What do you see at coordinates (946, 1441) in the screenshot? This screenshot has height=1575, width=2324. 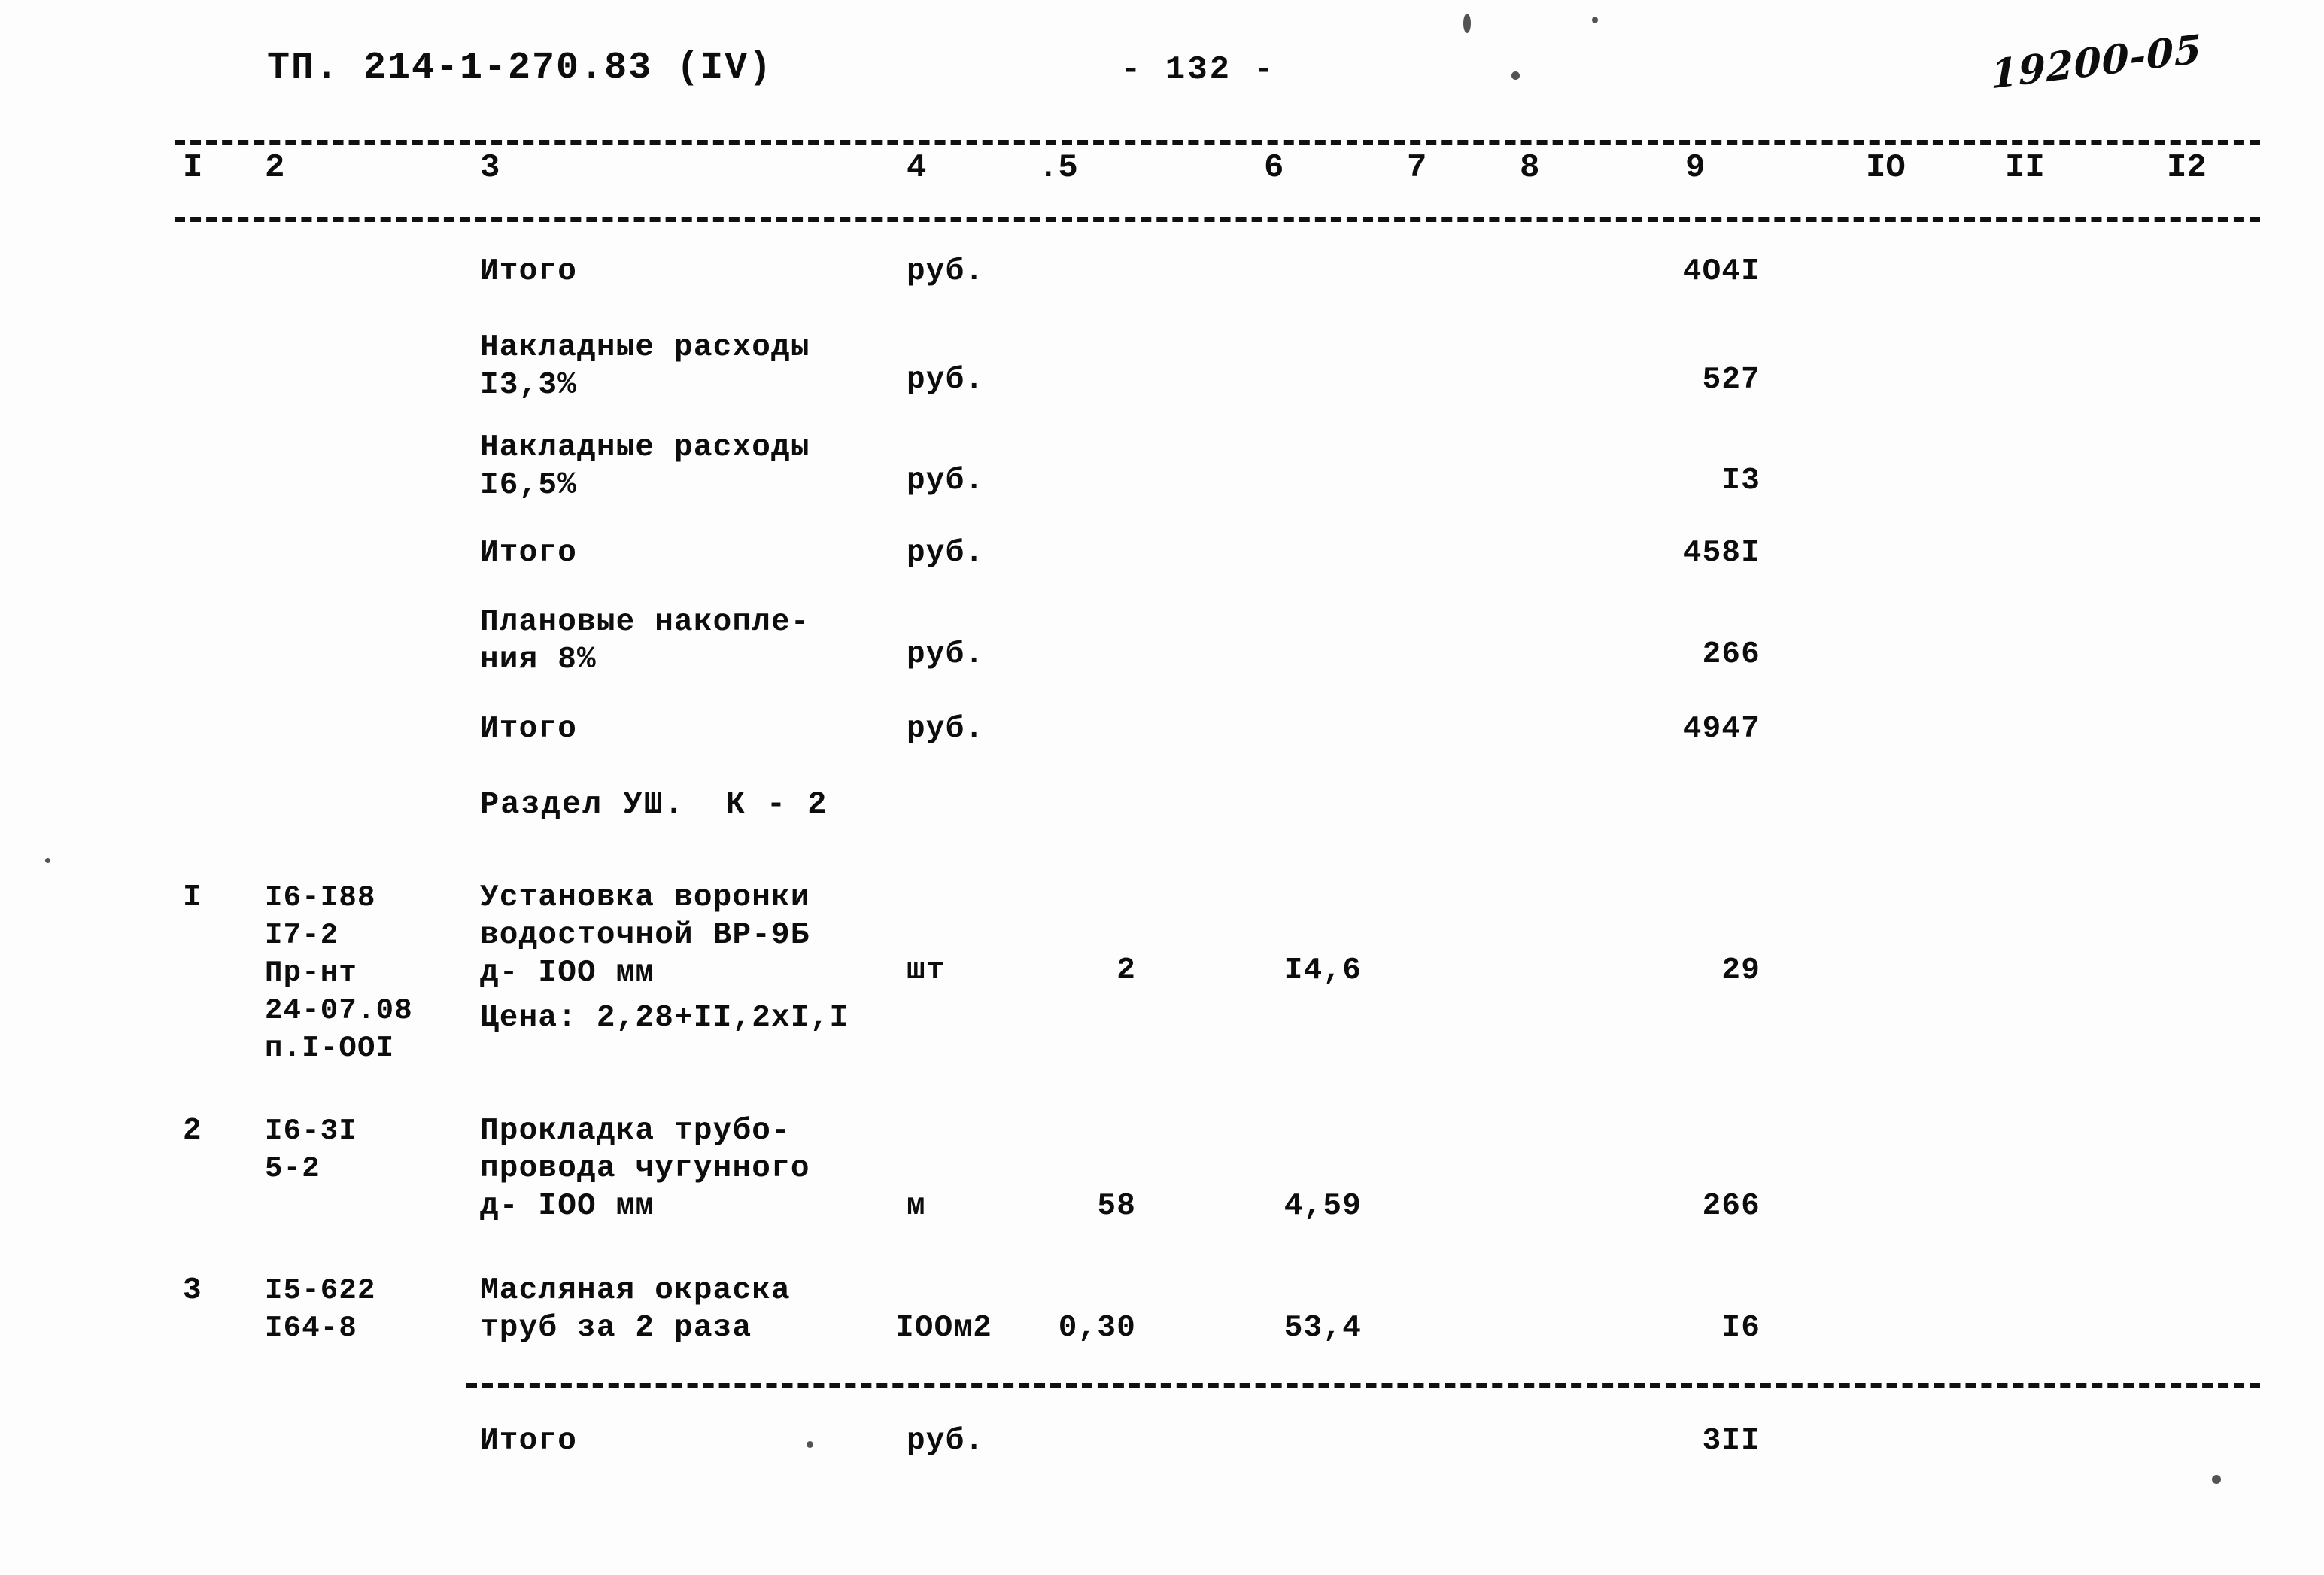 I see `footer-total-unit: руб.` at bounding box center [946, 1441].